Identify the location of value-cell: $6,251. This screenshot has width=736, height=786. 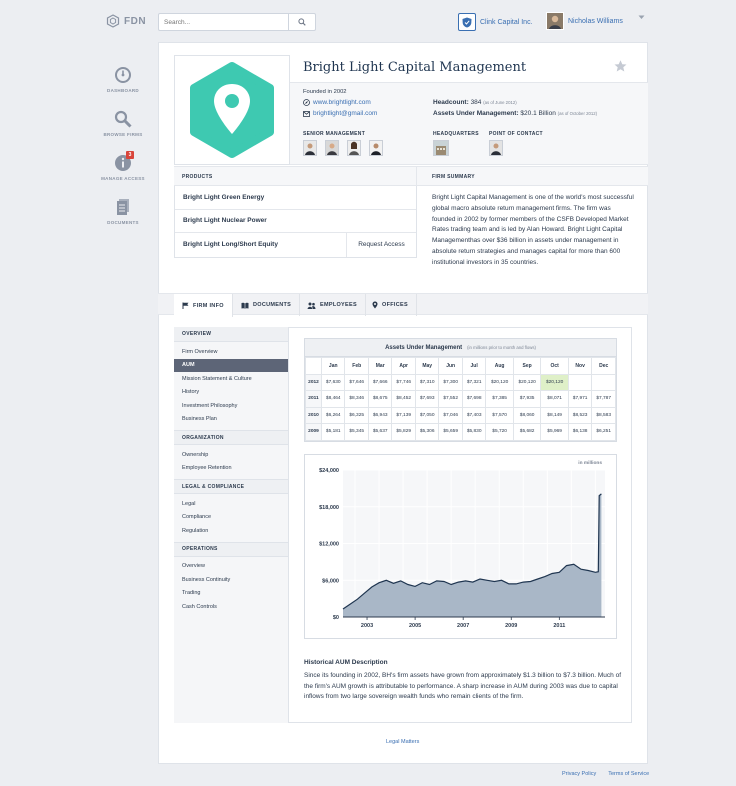
(603, 432).